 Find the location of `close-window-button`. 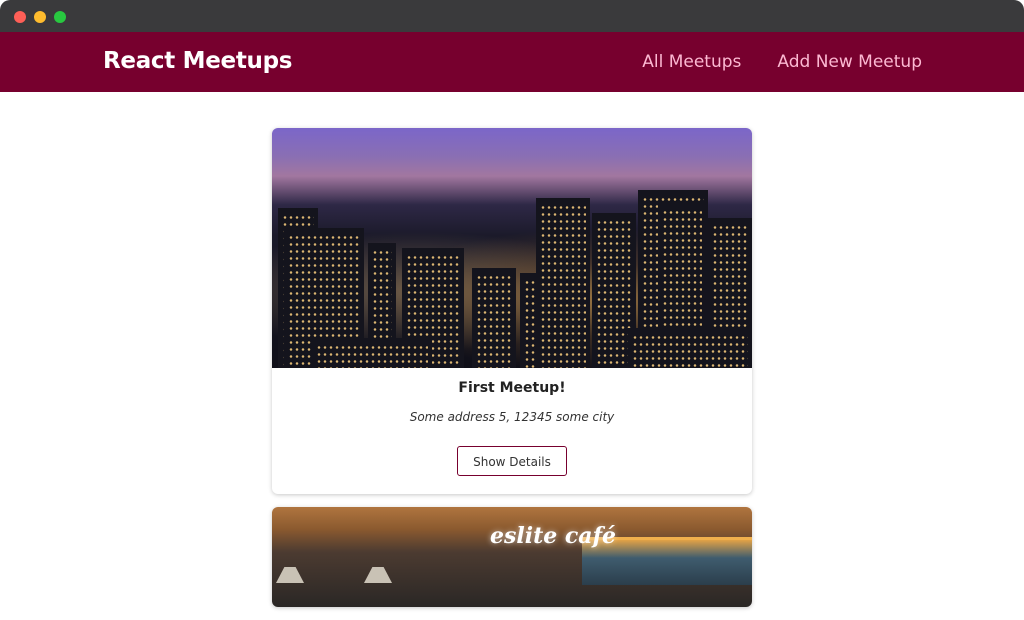

close-window-button is located at coordinates (20, 17).